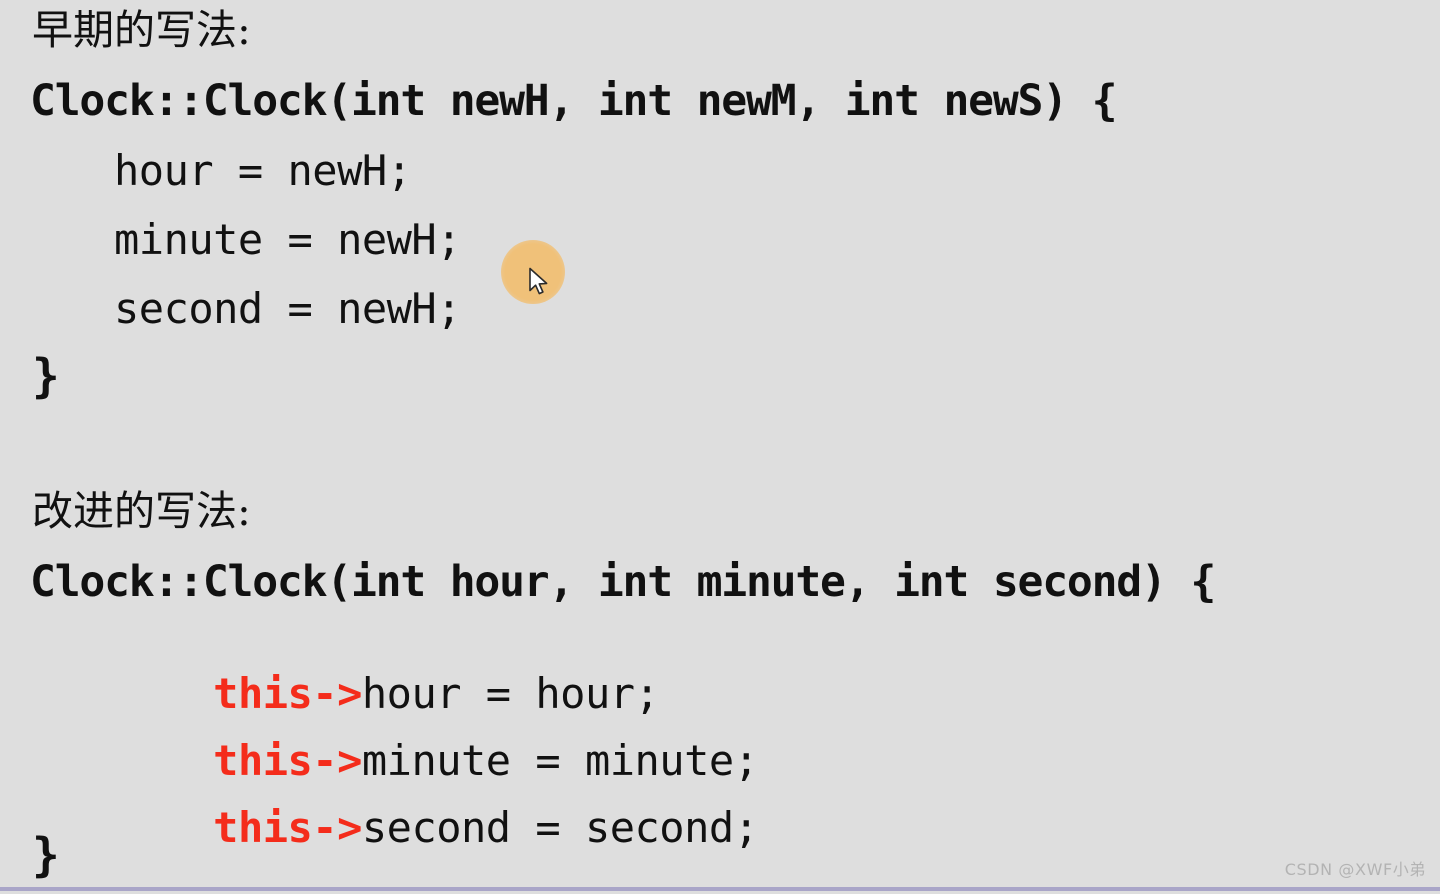  I want to click on code-closing-brace-improved: }, so click(46, 855).